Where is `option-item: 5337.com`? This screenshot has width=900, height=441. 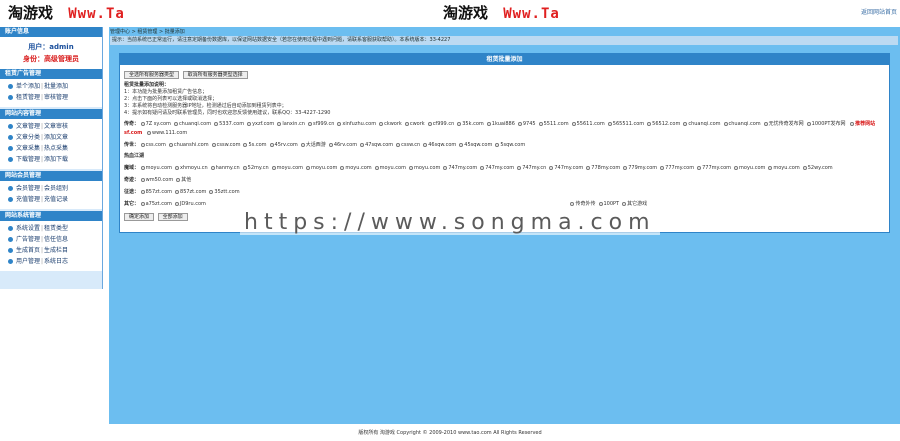
option-item: 5337.com is located at coordinates (229, 124).